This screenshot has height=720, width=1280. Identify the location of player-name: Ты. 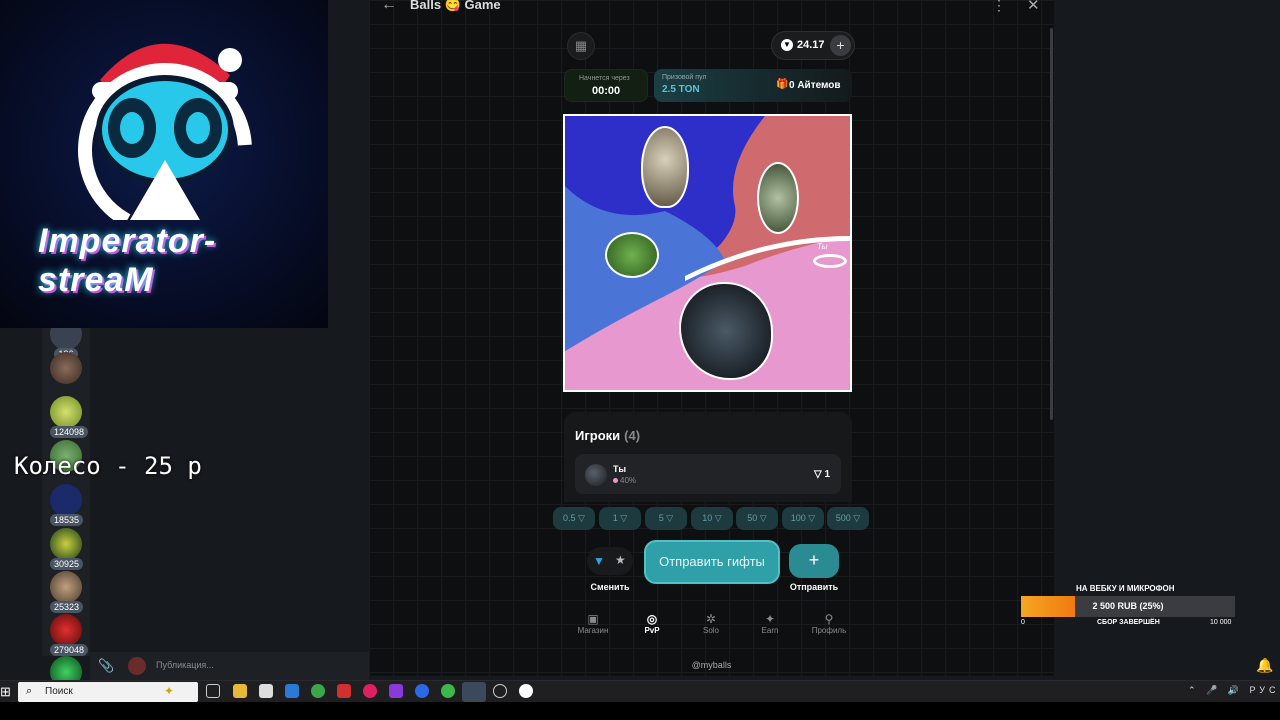
(620, 469).